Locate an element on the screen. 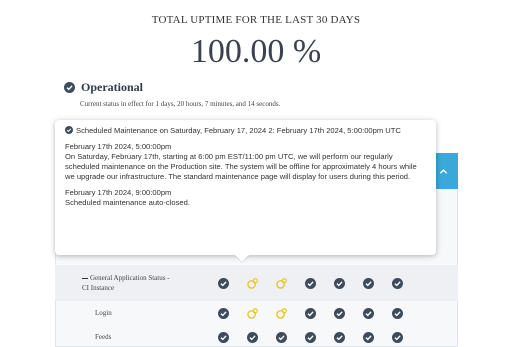 The width and height of the screenshot is (512, 347). popover-caret is located at coordinates (242, 258).